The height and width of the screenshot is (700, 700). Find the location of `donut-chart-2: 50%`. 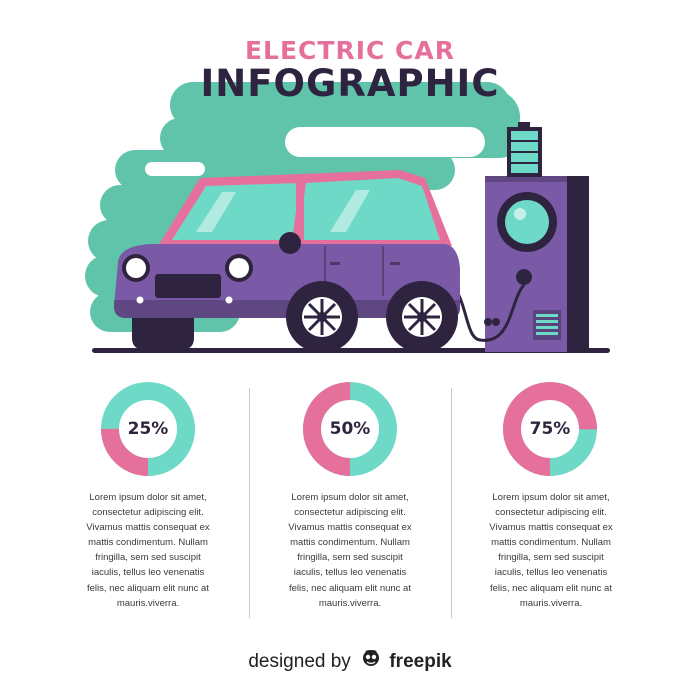

donut-chart-2: 50% is located at coordinates (350, 429).